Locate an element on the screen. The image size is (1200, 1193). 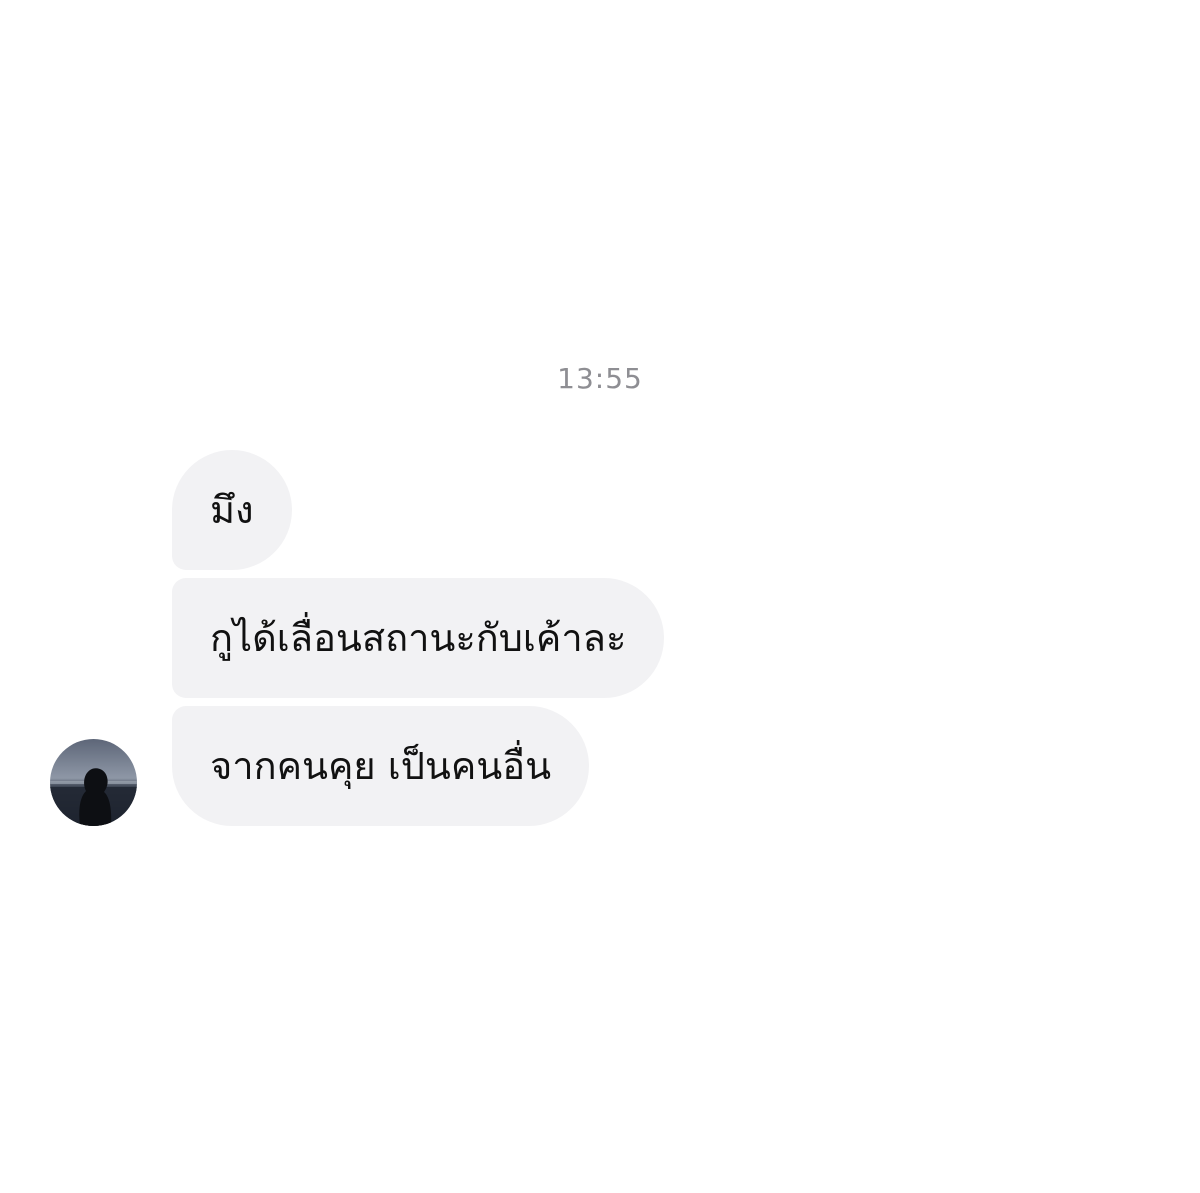
message-bubble: กูได้เลื่อนสถานะกับเค้าละ is located at coordinates (418, 638).